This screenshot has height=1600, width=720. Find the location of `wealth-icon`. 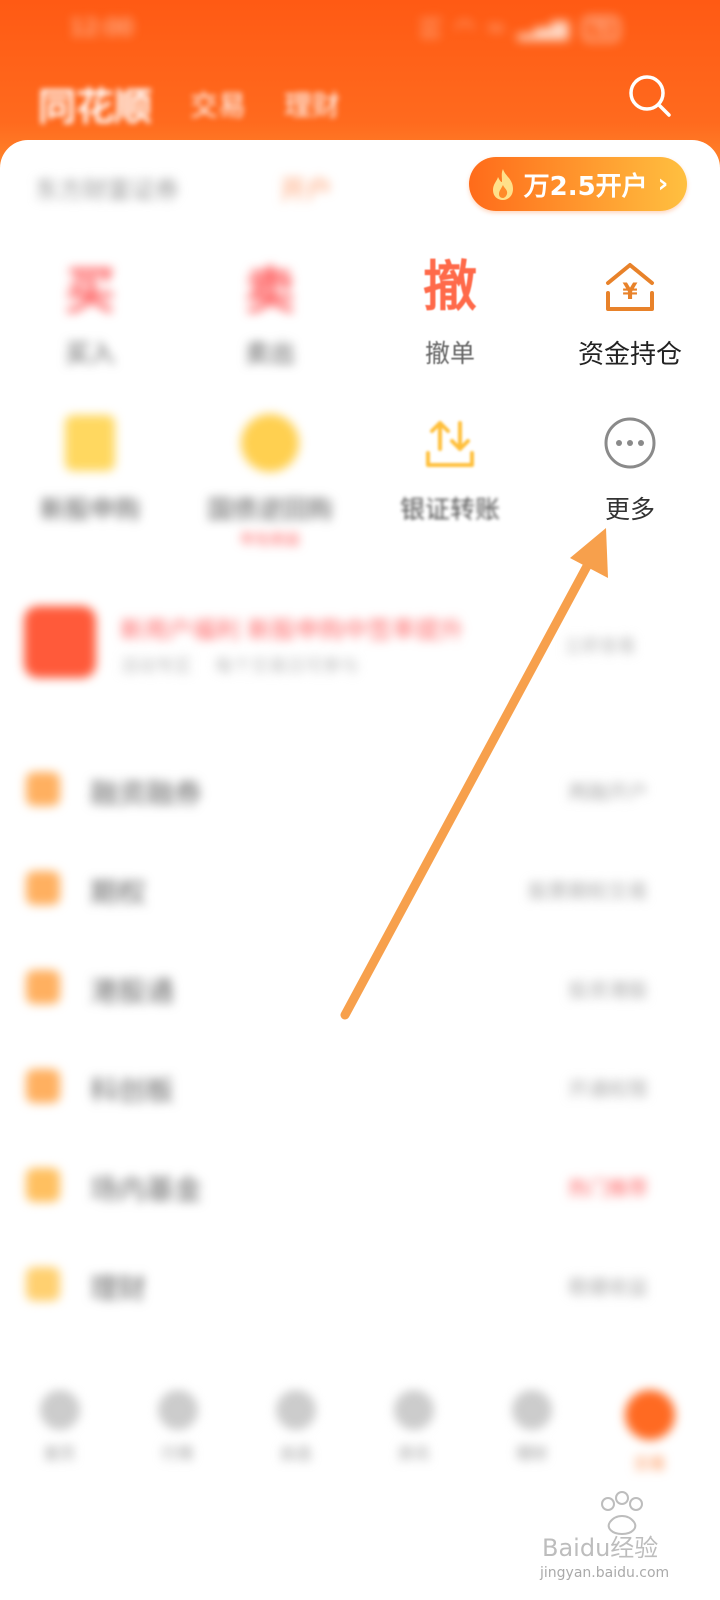

wealth-icon is located at coordinates (531, 1410).